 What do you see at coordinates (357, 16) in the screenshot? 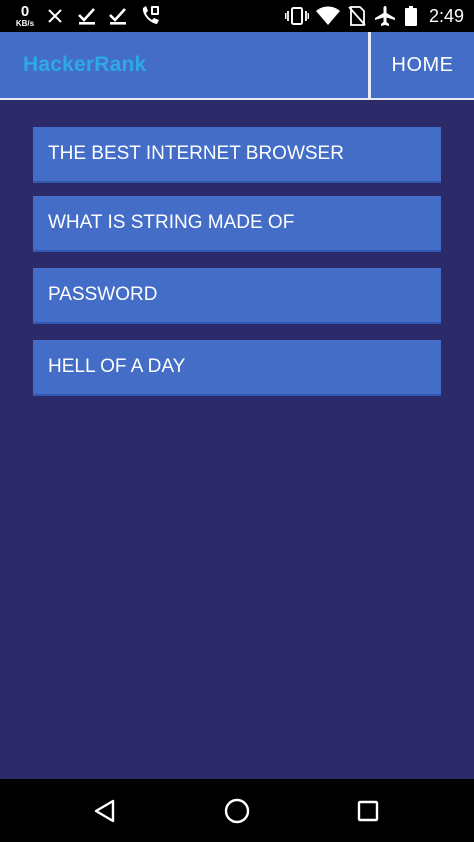
I see `no-sim-icon` at bounding box center [357, 16].